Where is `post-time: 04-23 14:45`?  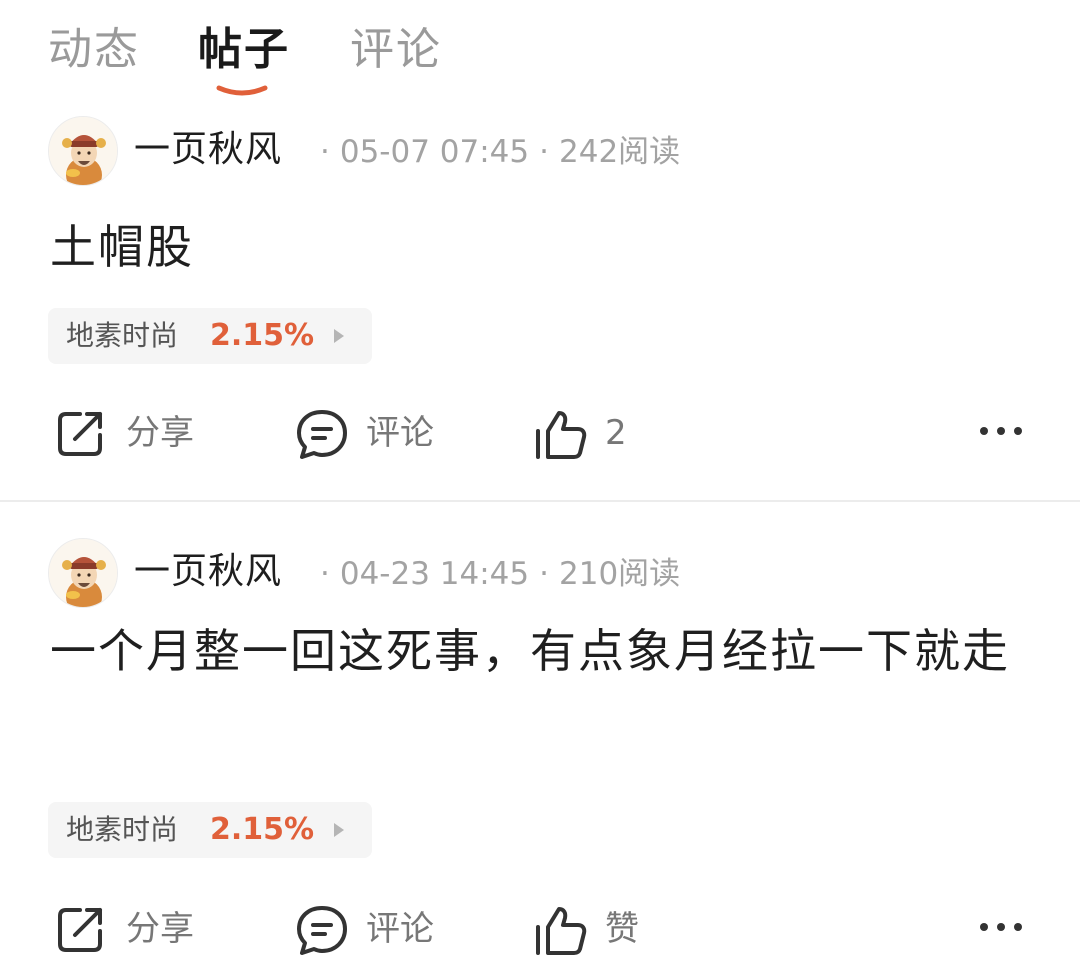
post-time: 04-23 14:45 is located at coordinates (434, 574).